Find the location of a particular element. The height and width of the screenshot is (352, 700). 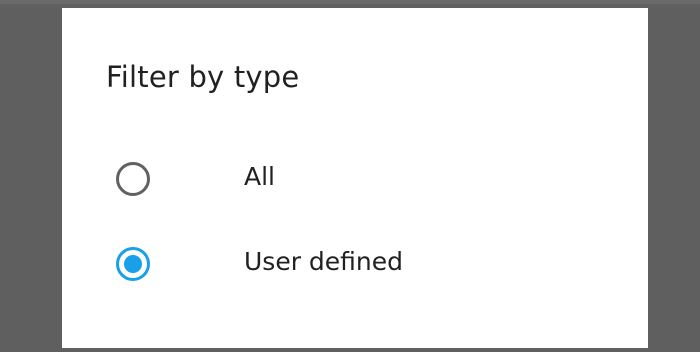

dialog-title: Filter by type is located at coordinates (203, 77).